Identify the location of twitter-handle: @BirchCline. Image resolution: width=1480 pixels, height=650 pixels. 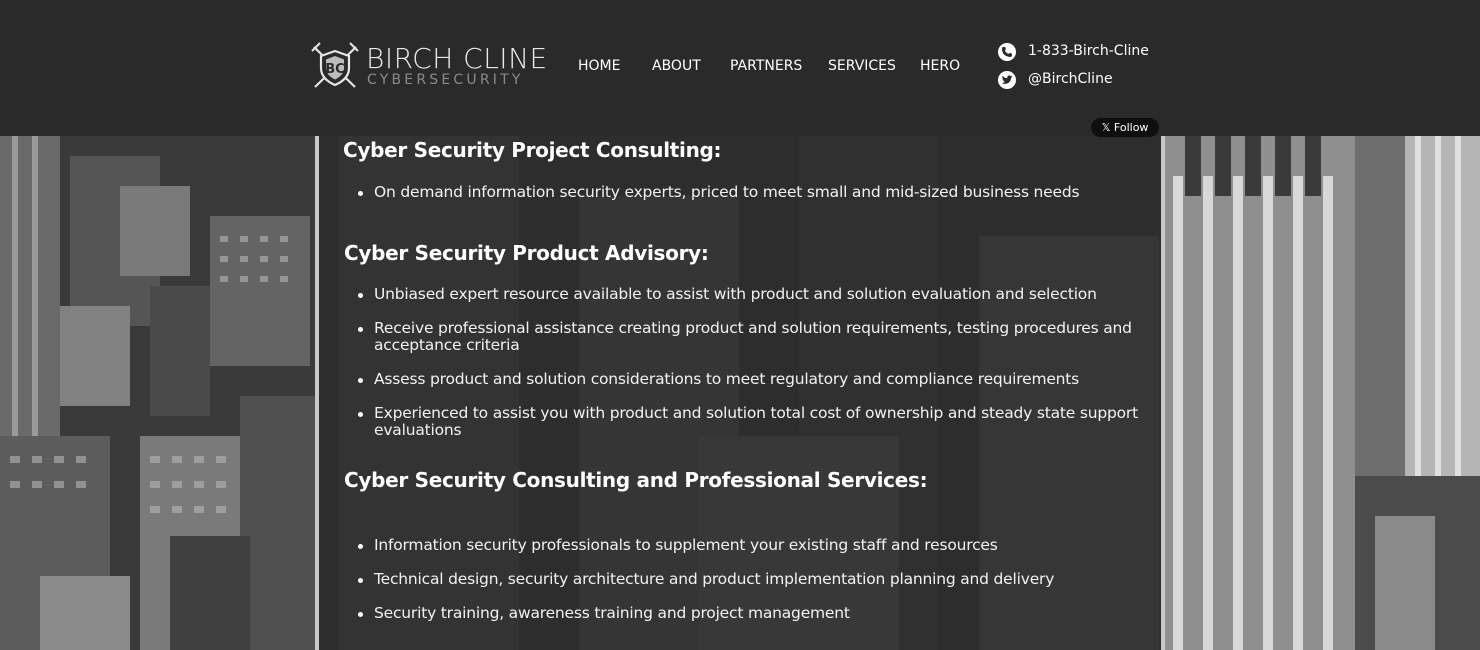
(1070, 79).